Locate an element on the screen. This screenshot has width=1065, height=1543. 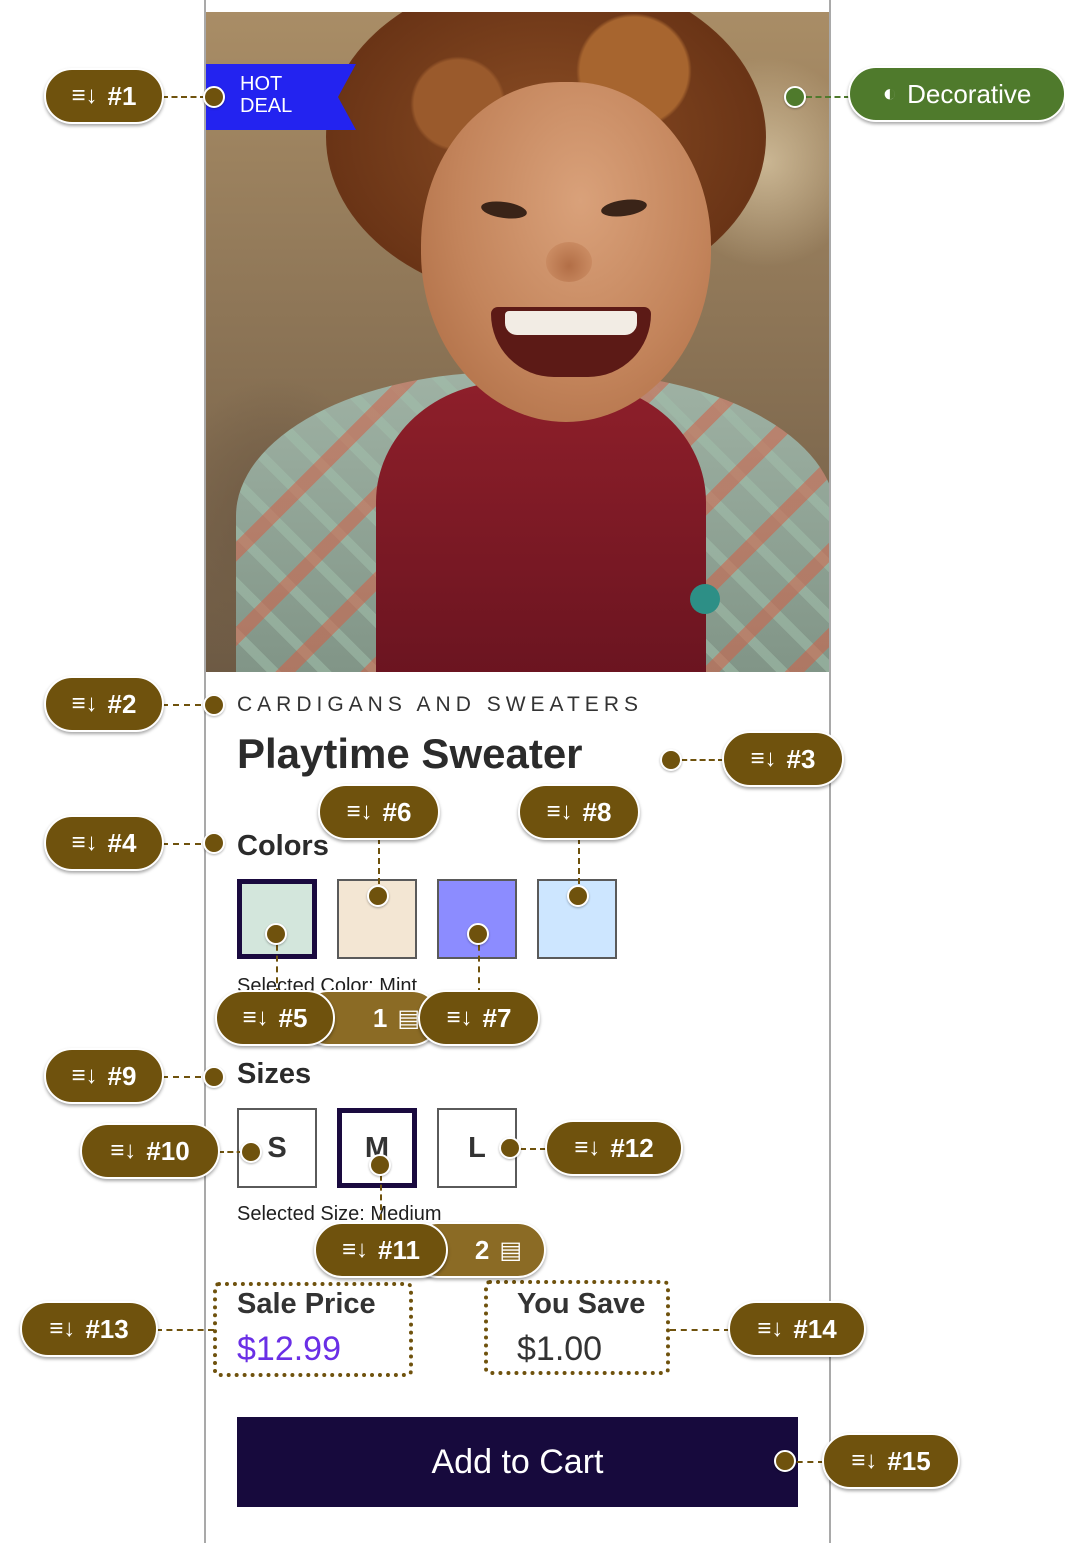
annotation-pill-13: ≡↓ #13 is located at coordinates (89, 1329).